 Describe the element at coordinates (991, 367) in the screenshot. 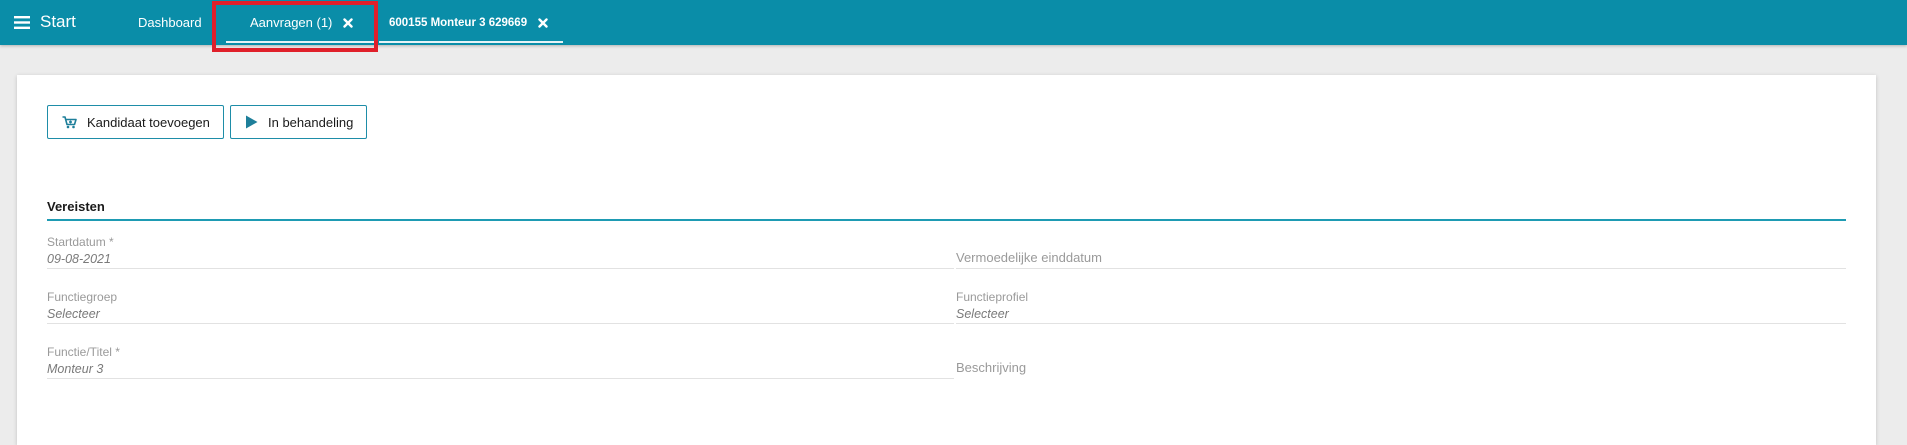

I see `beschrijving-label: Beschrijving` at that location.